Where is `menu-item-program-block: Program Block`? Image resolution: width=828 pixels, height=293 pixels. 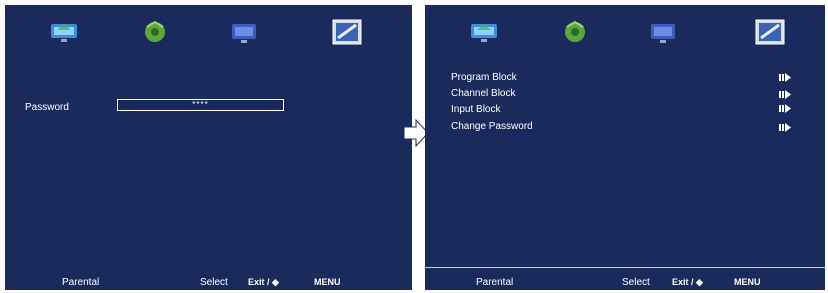 menu-item-program-block: Program Block is located at coordinates (484, 77).